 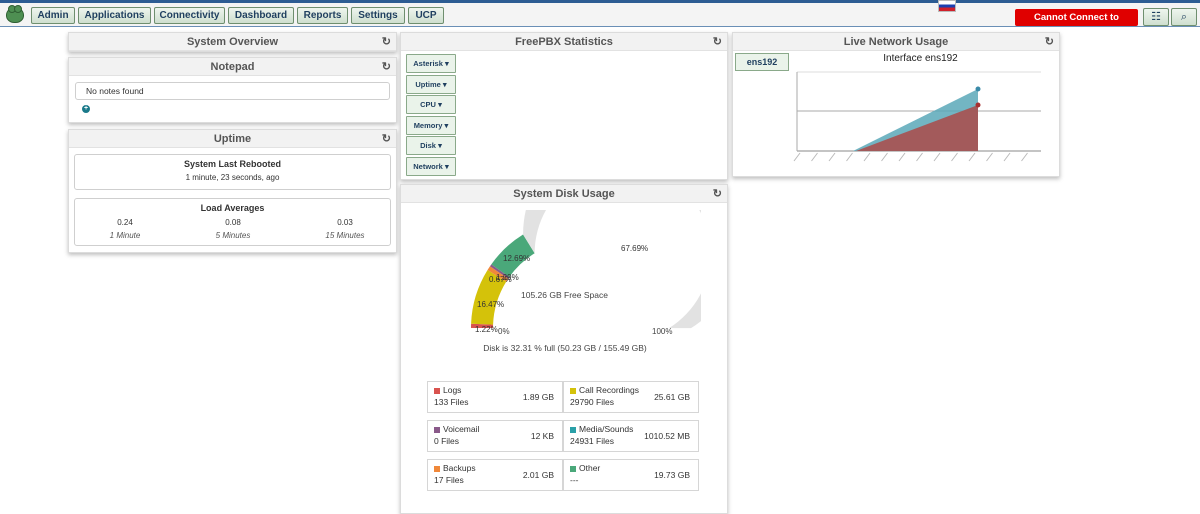 I want to click on nav-connectivity: Connectivity, so click(x=189, y=15).